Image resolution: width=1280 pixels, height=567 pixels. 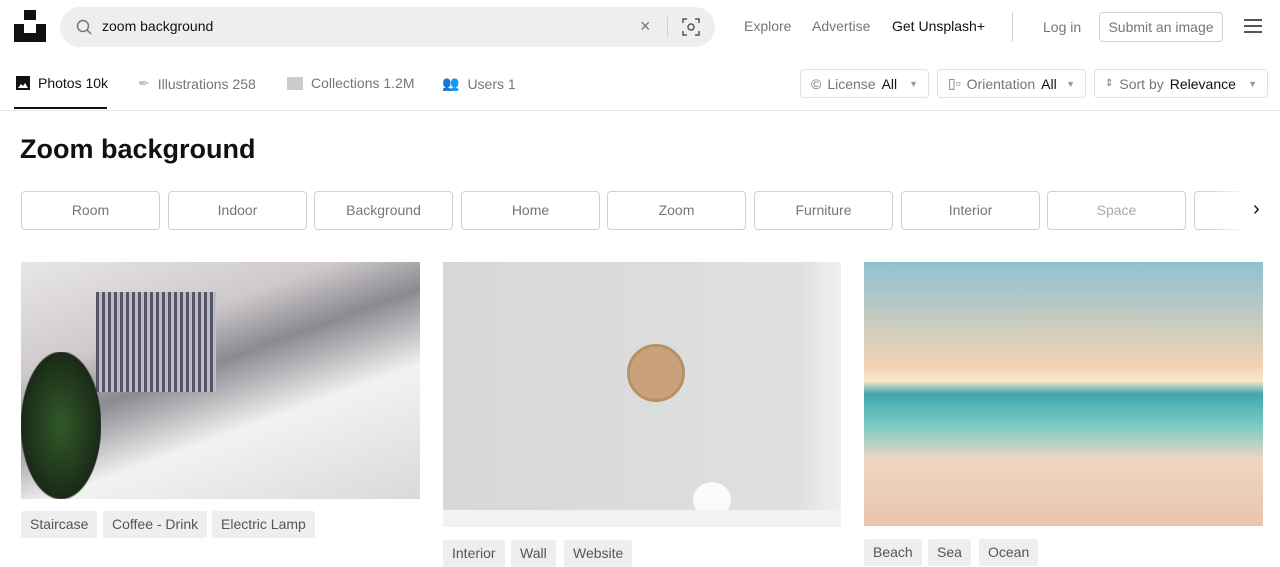 What do you see at coordinates (73, 83) in the screenshot?
I see `tab-label: Photos 10k` at bounding box center [73, 83].